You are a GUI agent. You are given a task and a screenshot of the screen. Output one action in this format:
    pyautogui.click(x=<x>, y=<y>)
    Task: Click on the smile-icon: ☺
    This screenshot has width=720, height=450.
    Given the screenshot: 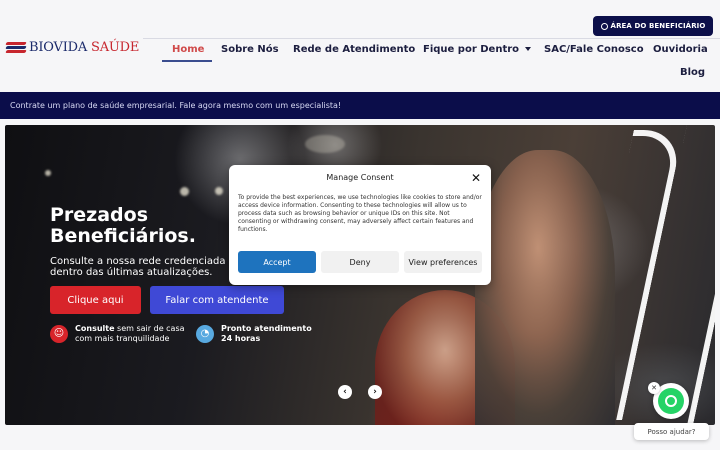 What is the action you would take?
    pyautogui.click(x=59, y=334)
    